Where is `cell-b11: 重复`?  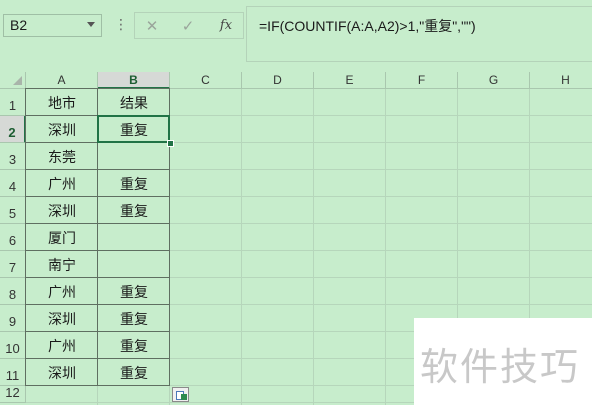 cell-b11: 重复 is located at coordinates (134, 372).